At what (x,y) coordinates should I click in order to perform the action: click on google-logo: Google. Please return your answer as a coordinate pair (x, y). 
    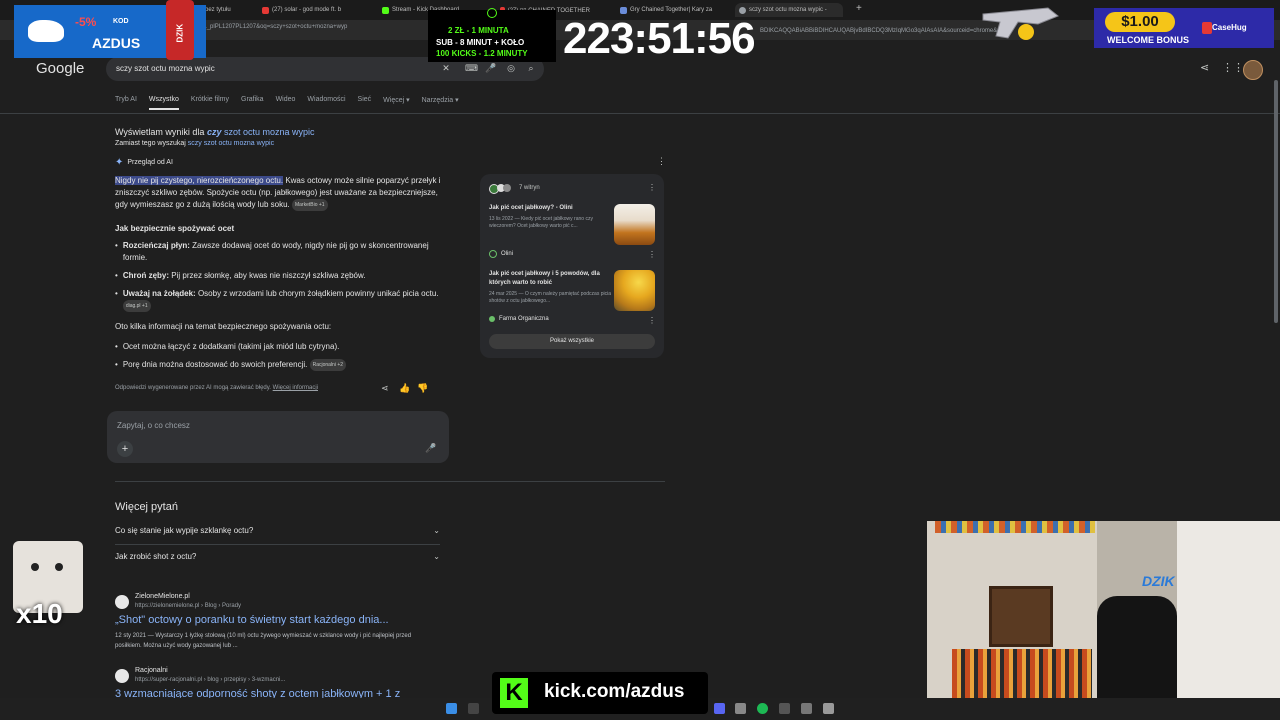
    Looking at the image, I should click on (60, 68).